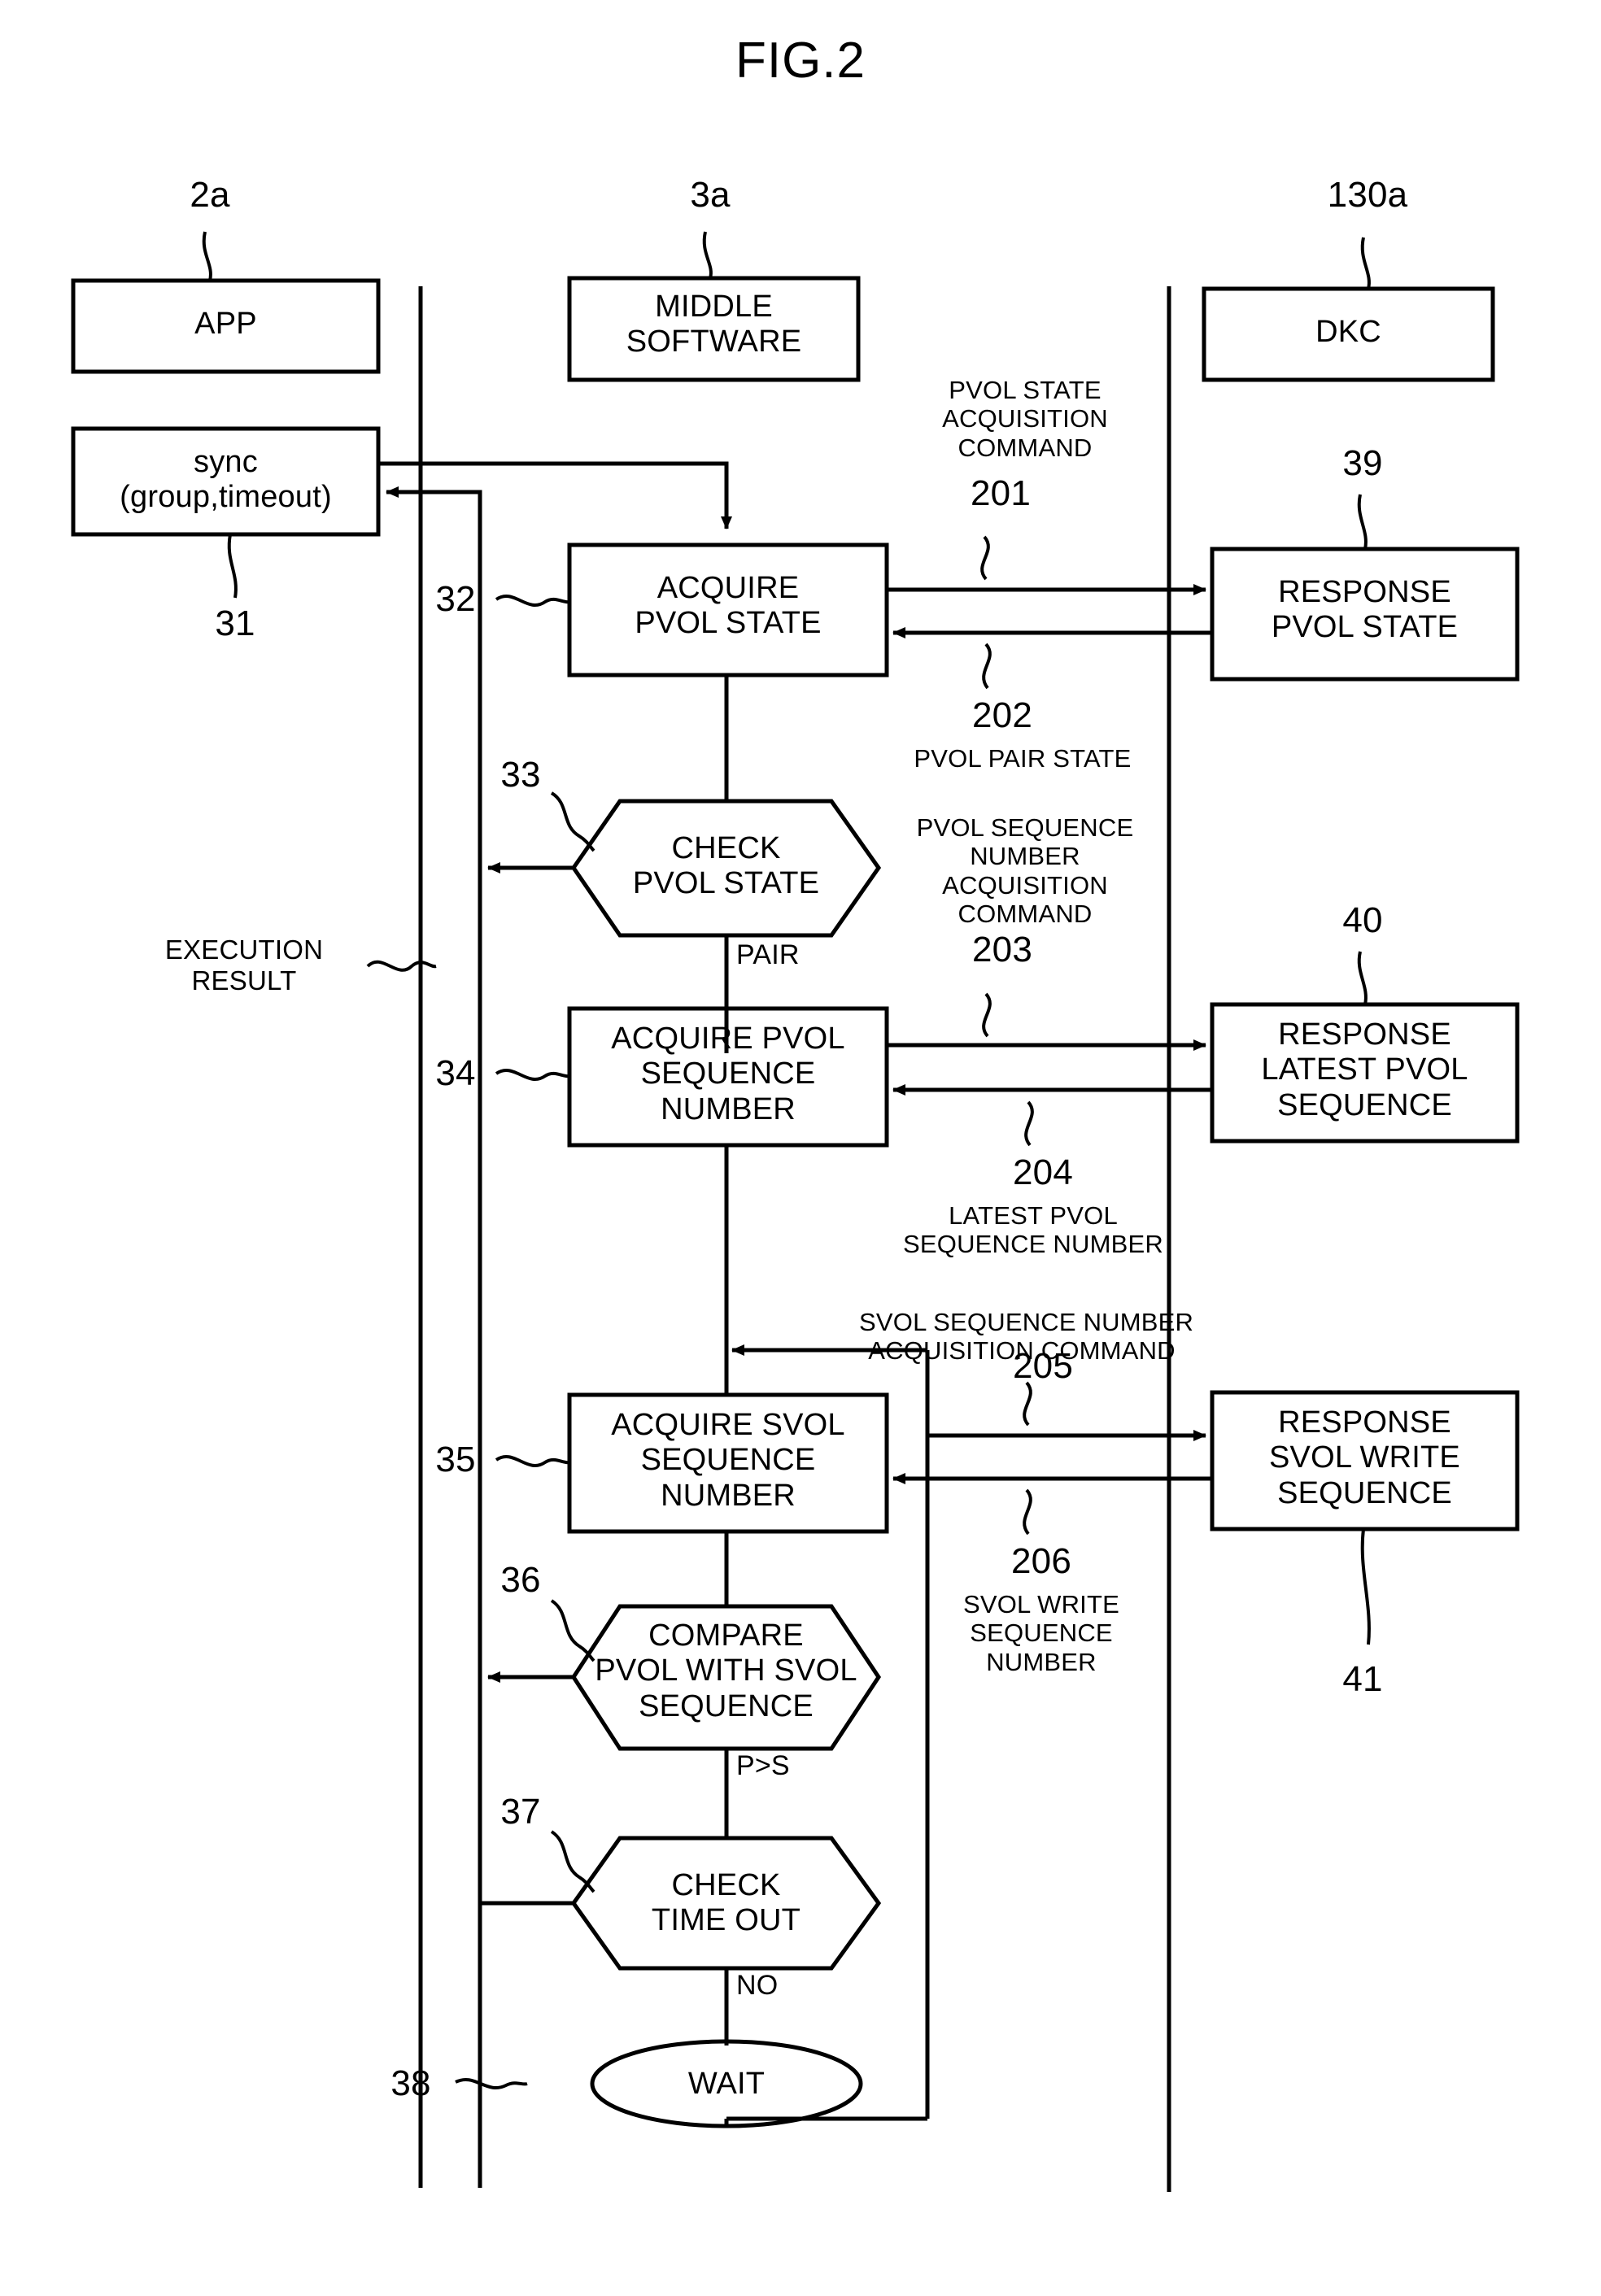 Image resolution: width=1601 pixels, height=2296 pixels. What do you see at coordinates (763, 1765) in the screenshot?
I see `edge-label-pgts: P>S` at bounding box center [763, 1765].